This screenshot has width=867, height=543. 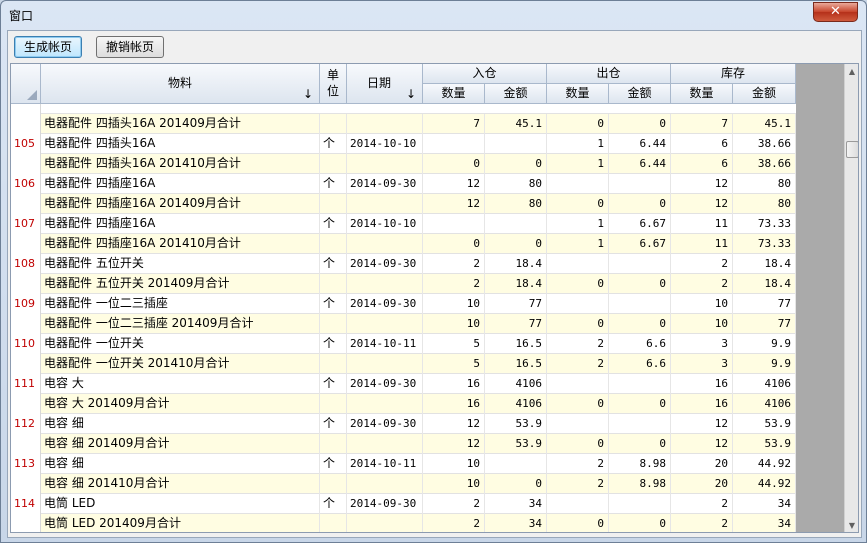 What do you see at coordinates (180, 84) in the screenshot?
I see `header-material: 物料 ↓` at bounding box center [180, 84].